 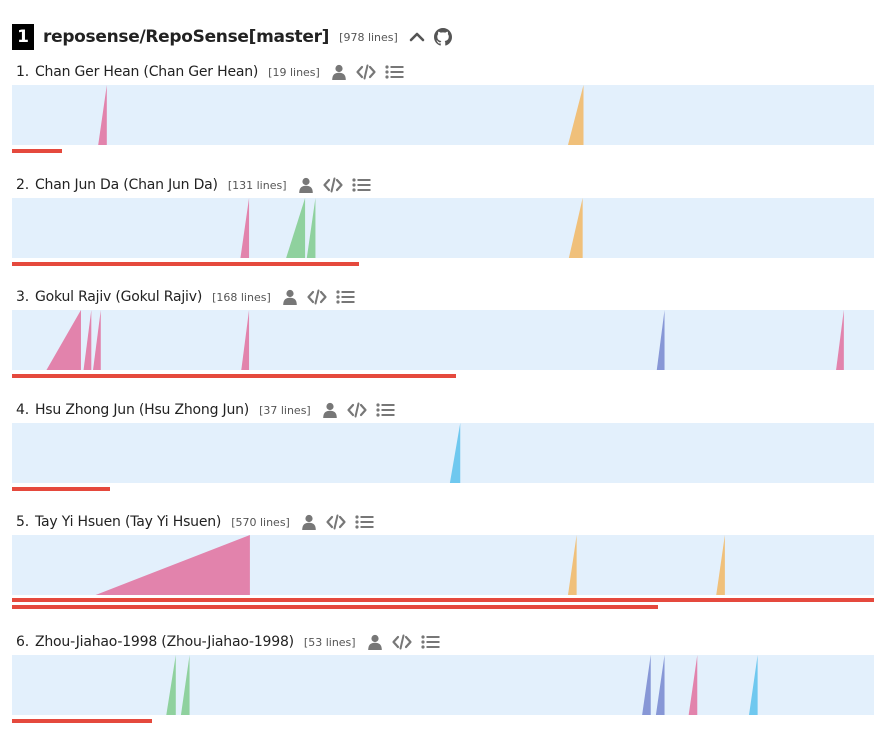 I want to click on author-name: Tay Yi Hsuen (Tay Yi Hsuen), so click(x=128, y=522).